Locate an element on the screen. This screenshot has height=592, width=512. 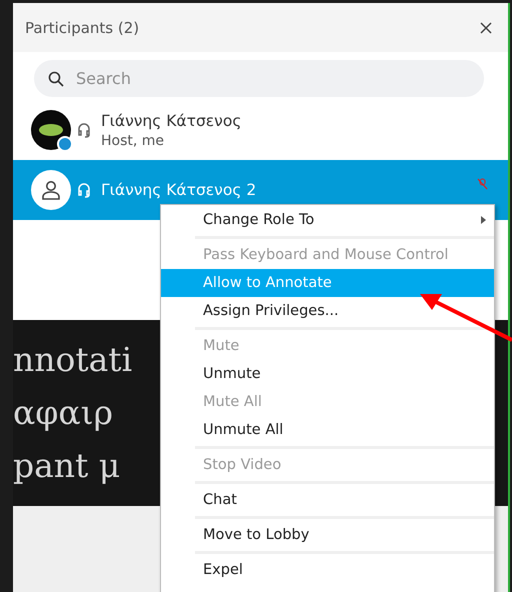
participant-name: Γιάννης Κάτσενος 2 is located at coordinates (178, 190).